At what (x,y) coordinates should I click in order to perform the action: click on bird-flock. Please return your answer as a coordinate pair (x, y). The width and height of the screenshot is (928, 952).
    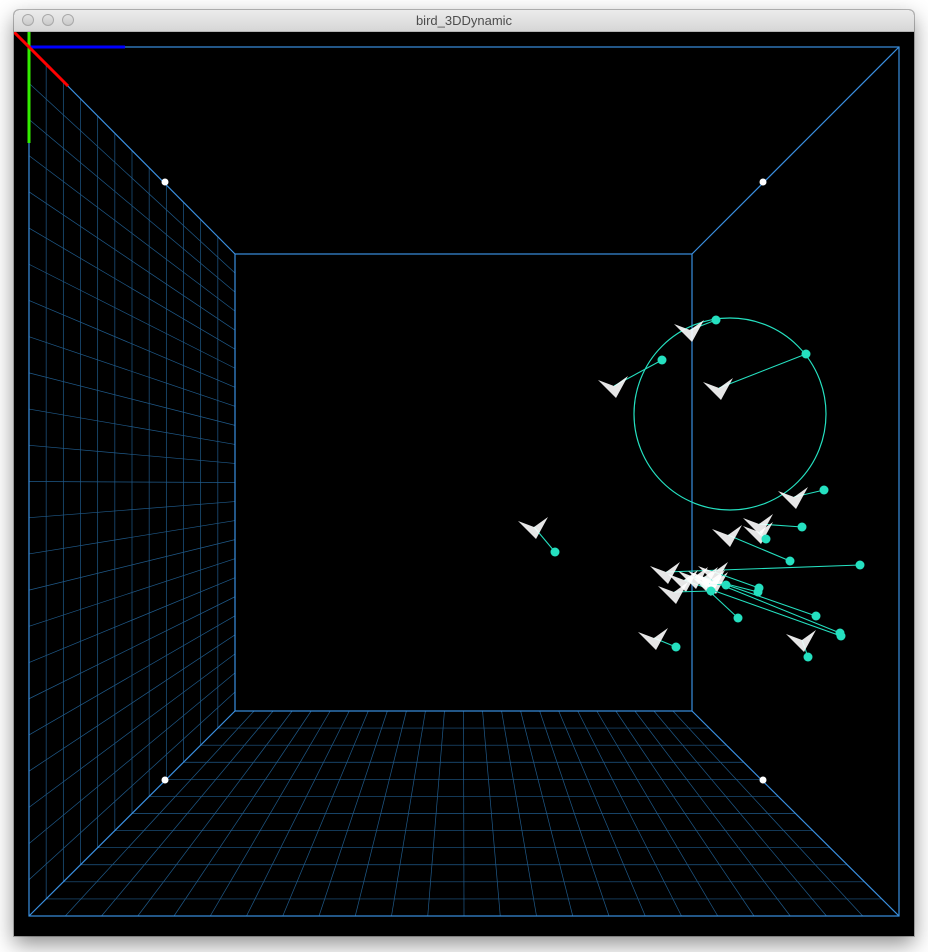
    Looking at the image, I should click on (691, 488).